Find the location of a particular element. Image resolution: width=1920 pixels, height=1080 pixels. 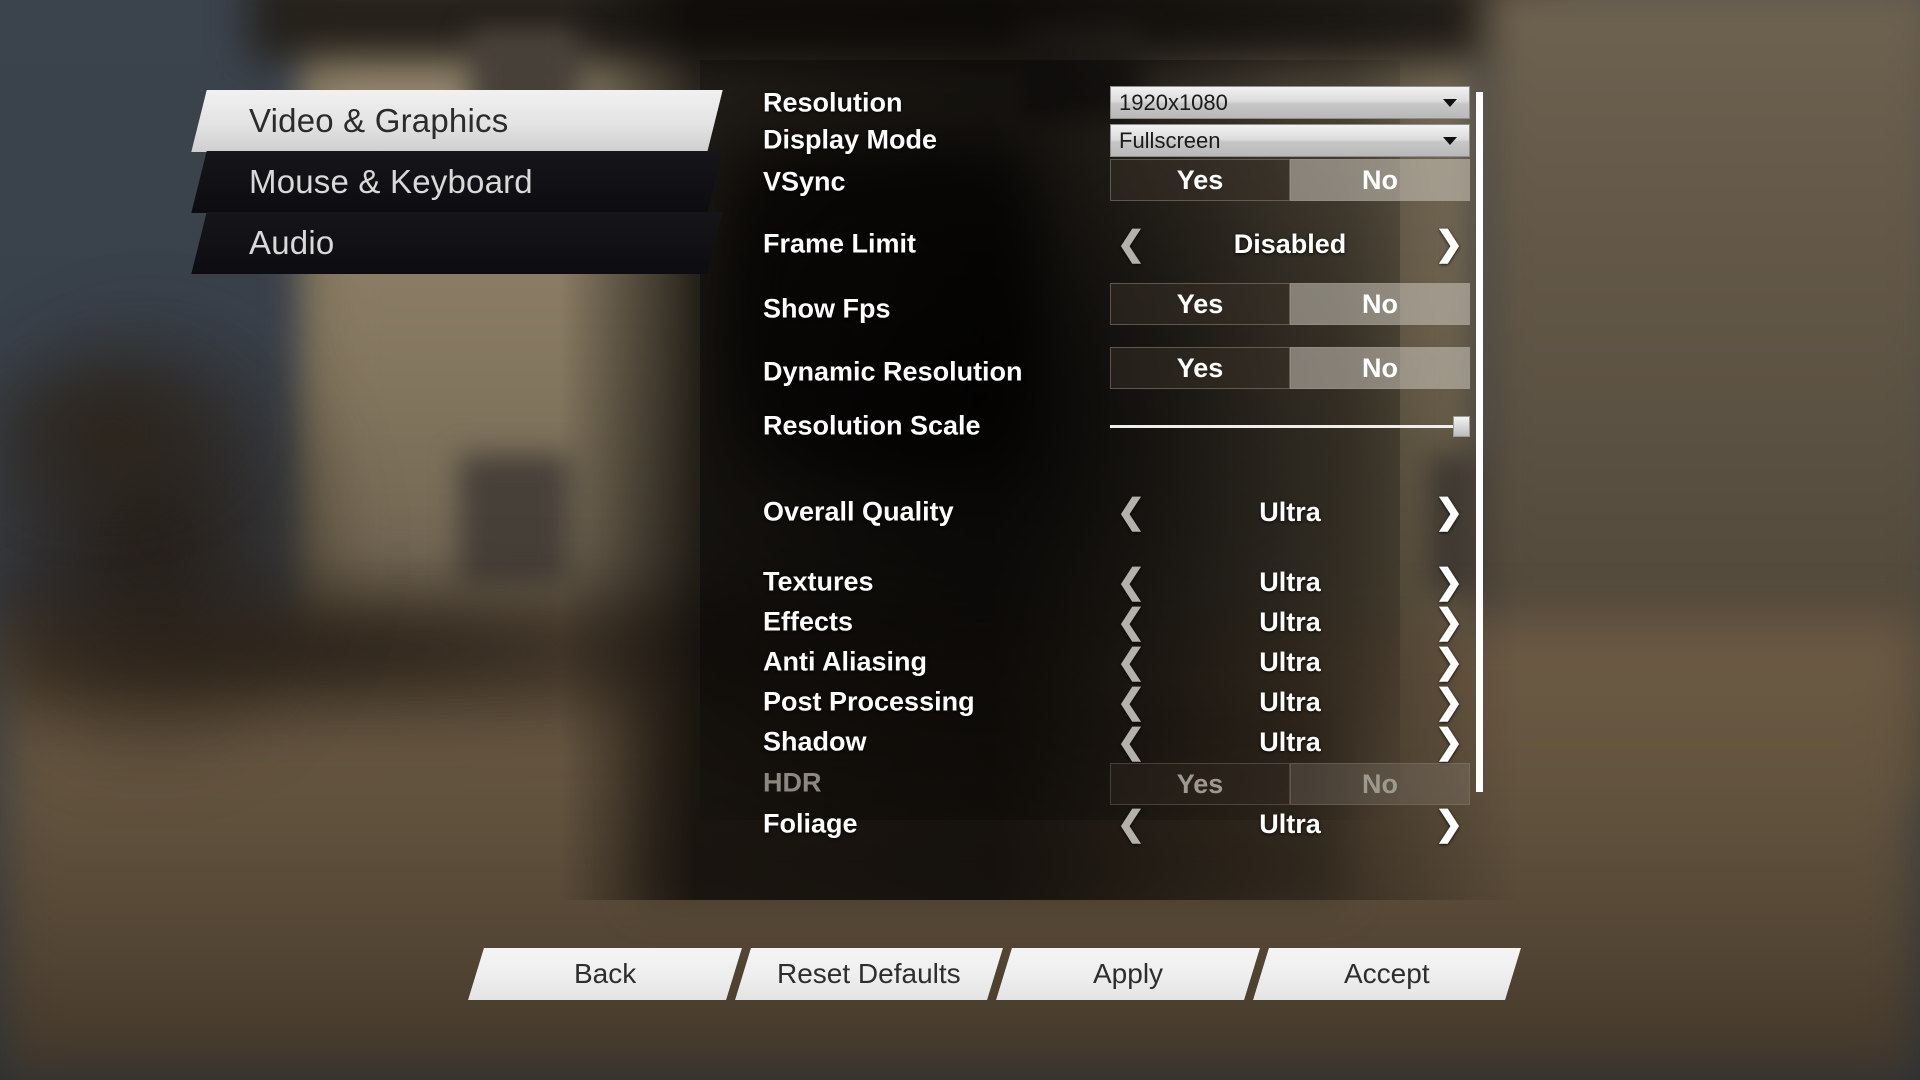

setting-label: Anti Aliasing is located at coordinates (845, 661).